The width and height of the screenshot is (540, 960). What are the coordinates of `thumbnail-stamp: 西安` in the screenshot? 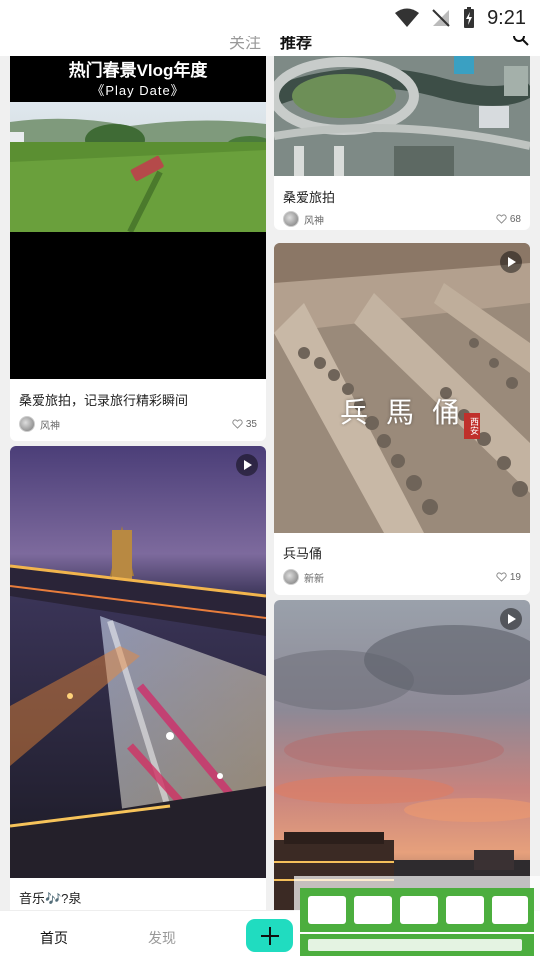 It's located at (472, 426).